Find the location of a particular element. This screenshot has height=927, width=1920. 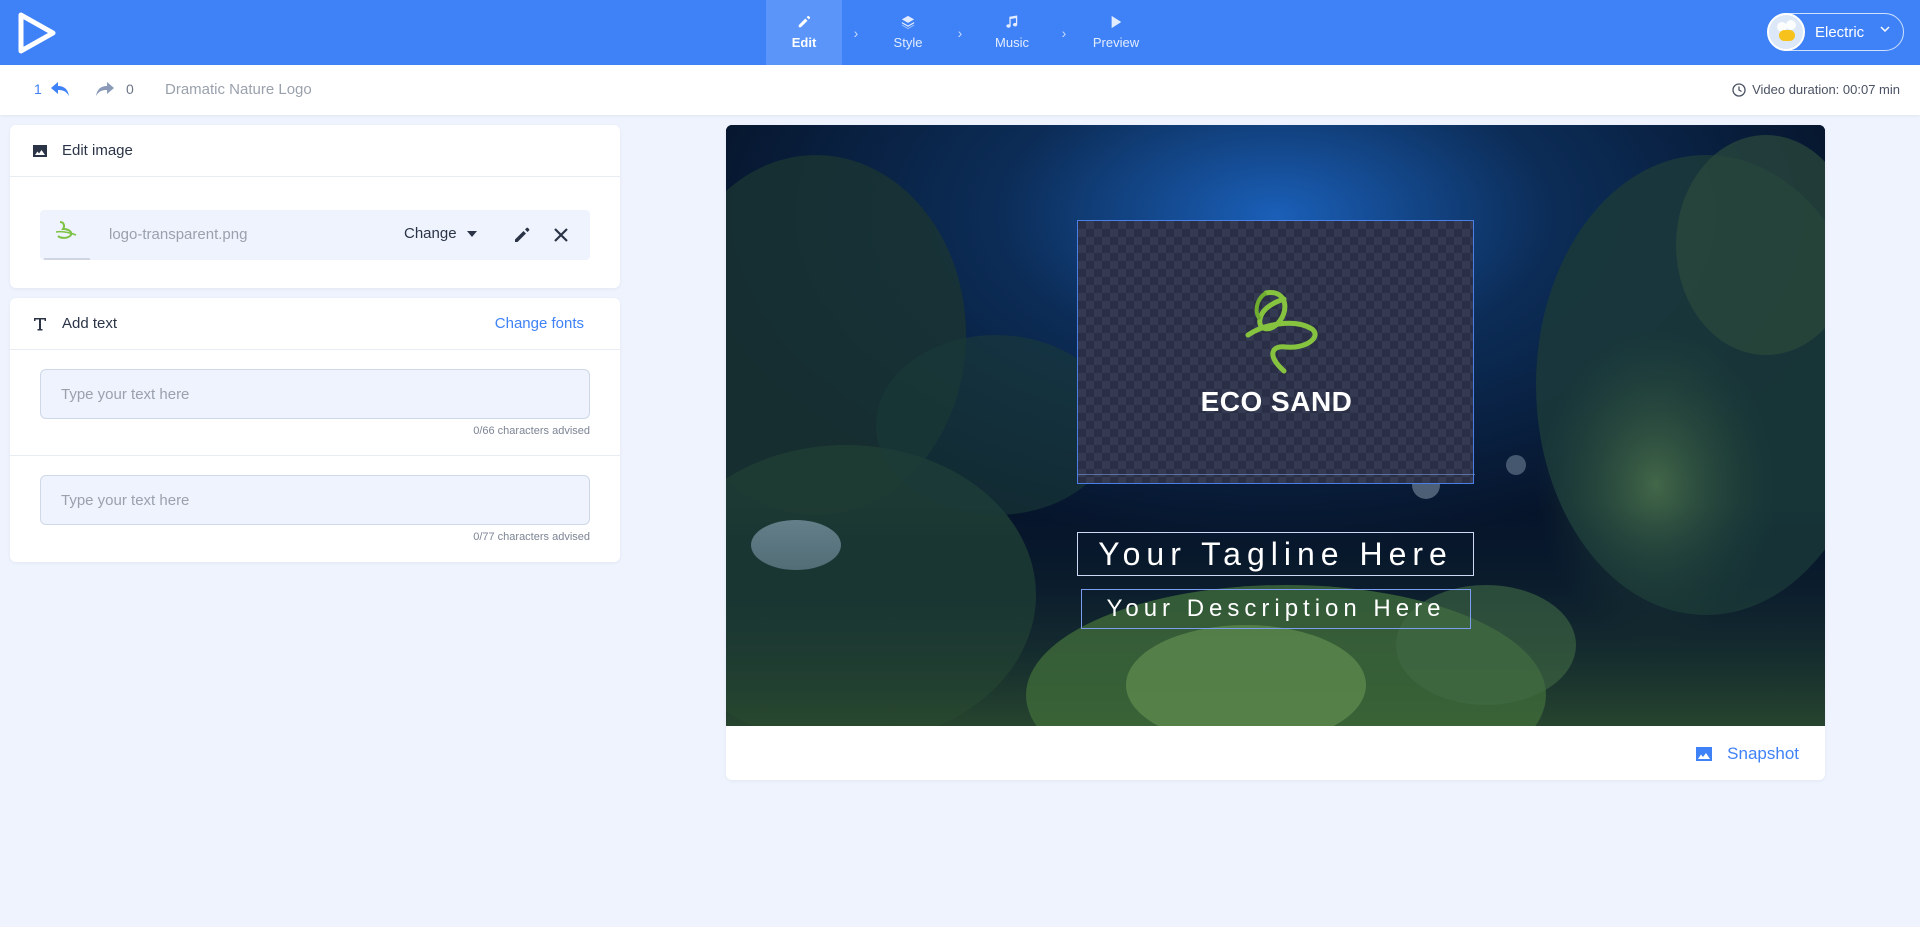

step-label: Edit is located at coordinates (804, 42).